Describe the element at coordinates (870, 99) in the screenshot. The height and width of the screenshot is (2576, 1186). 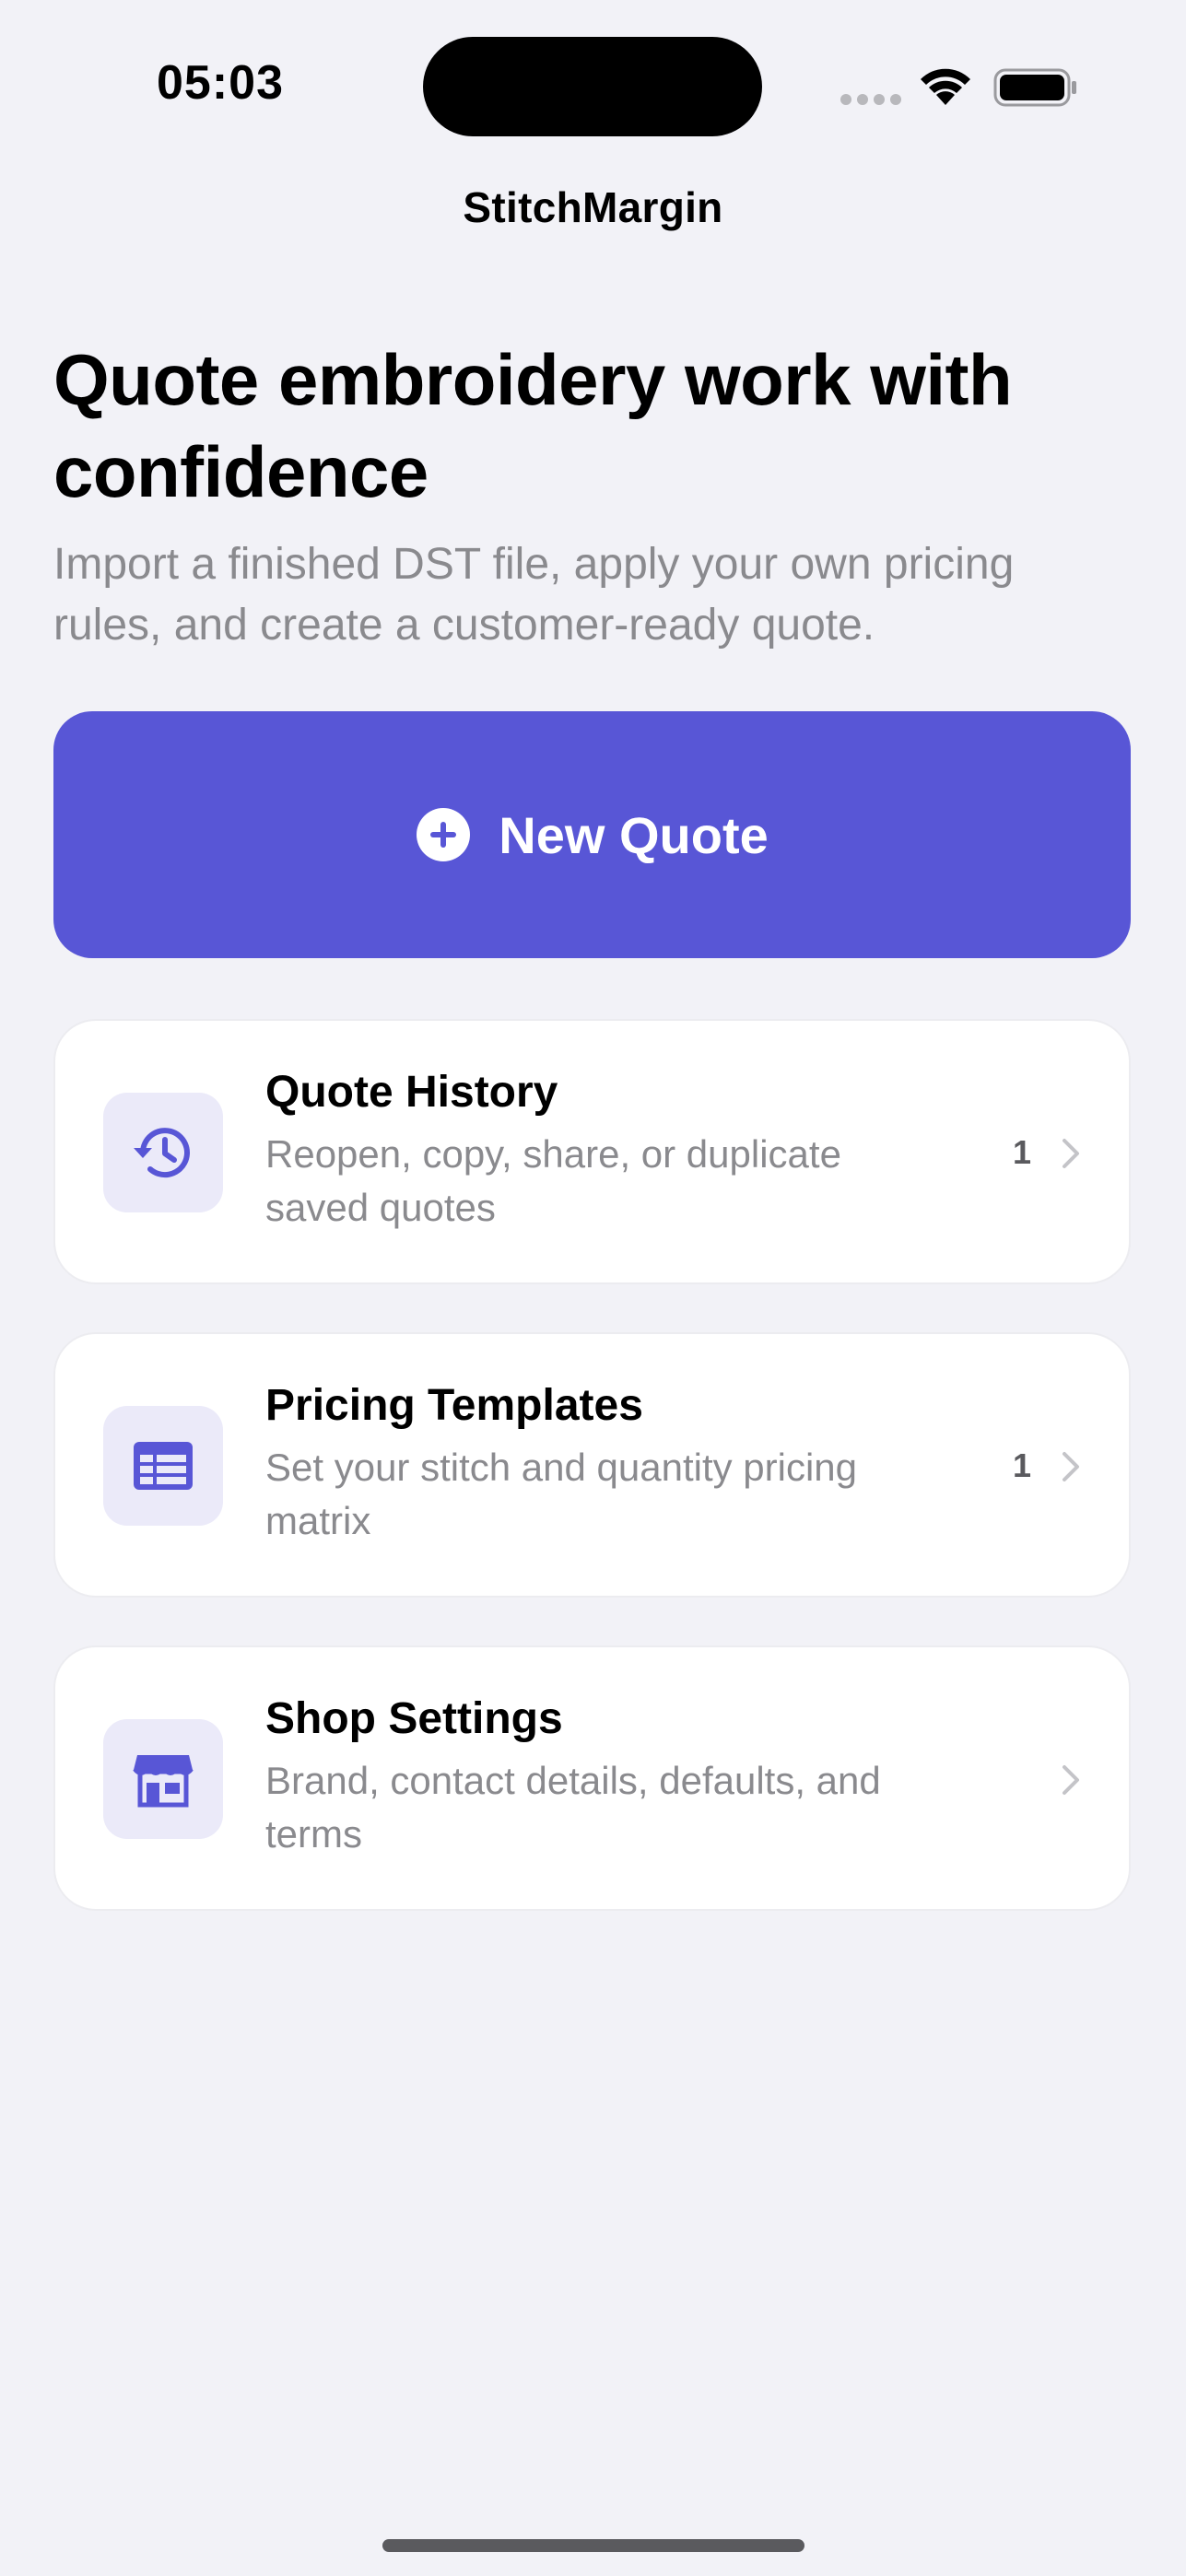
I see `signal-icon` at that location.